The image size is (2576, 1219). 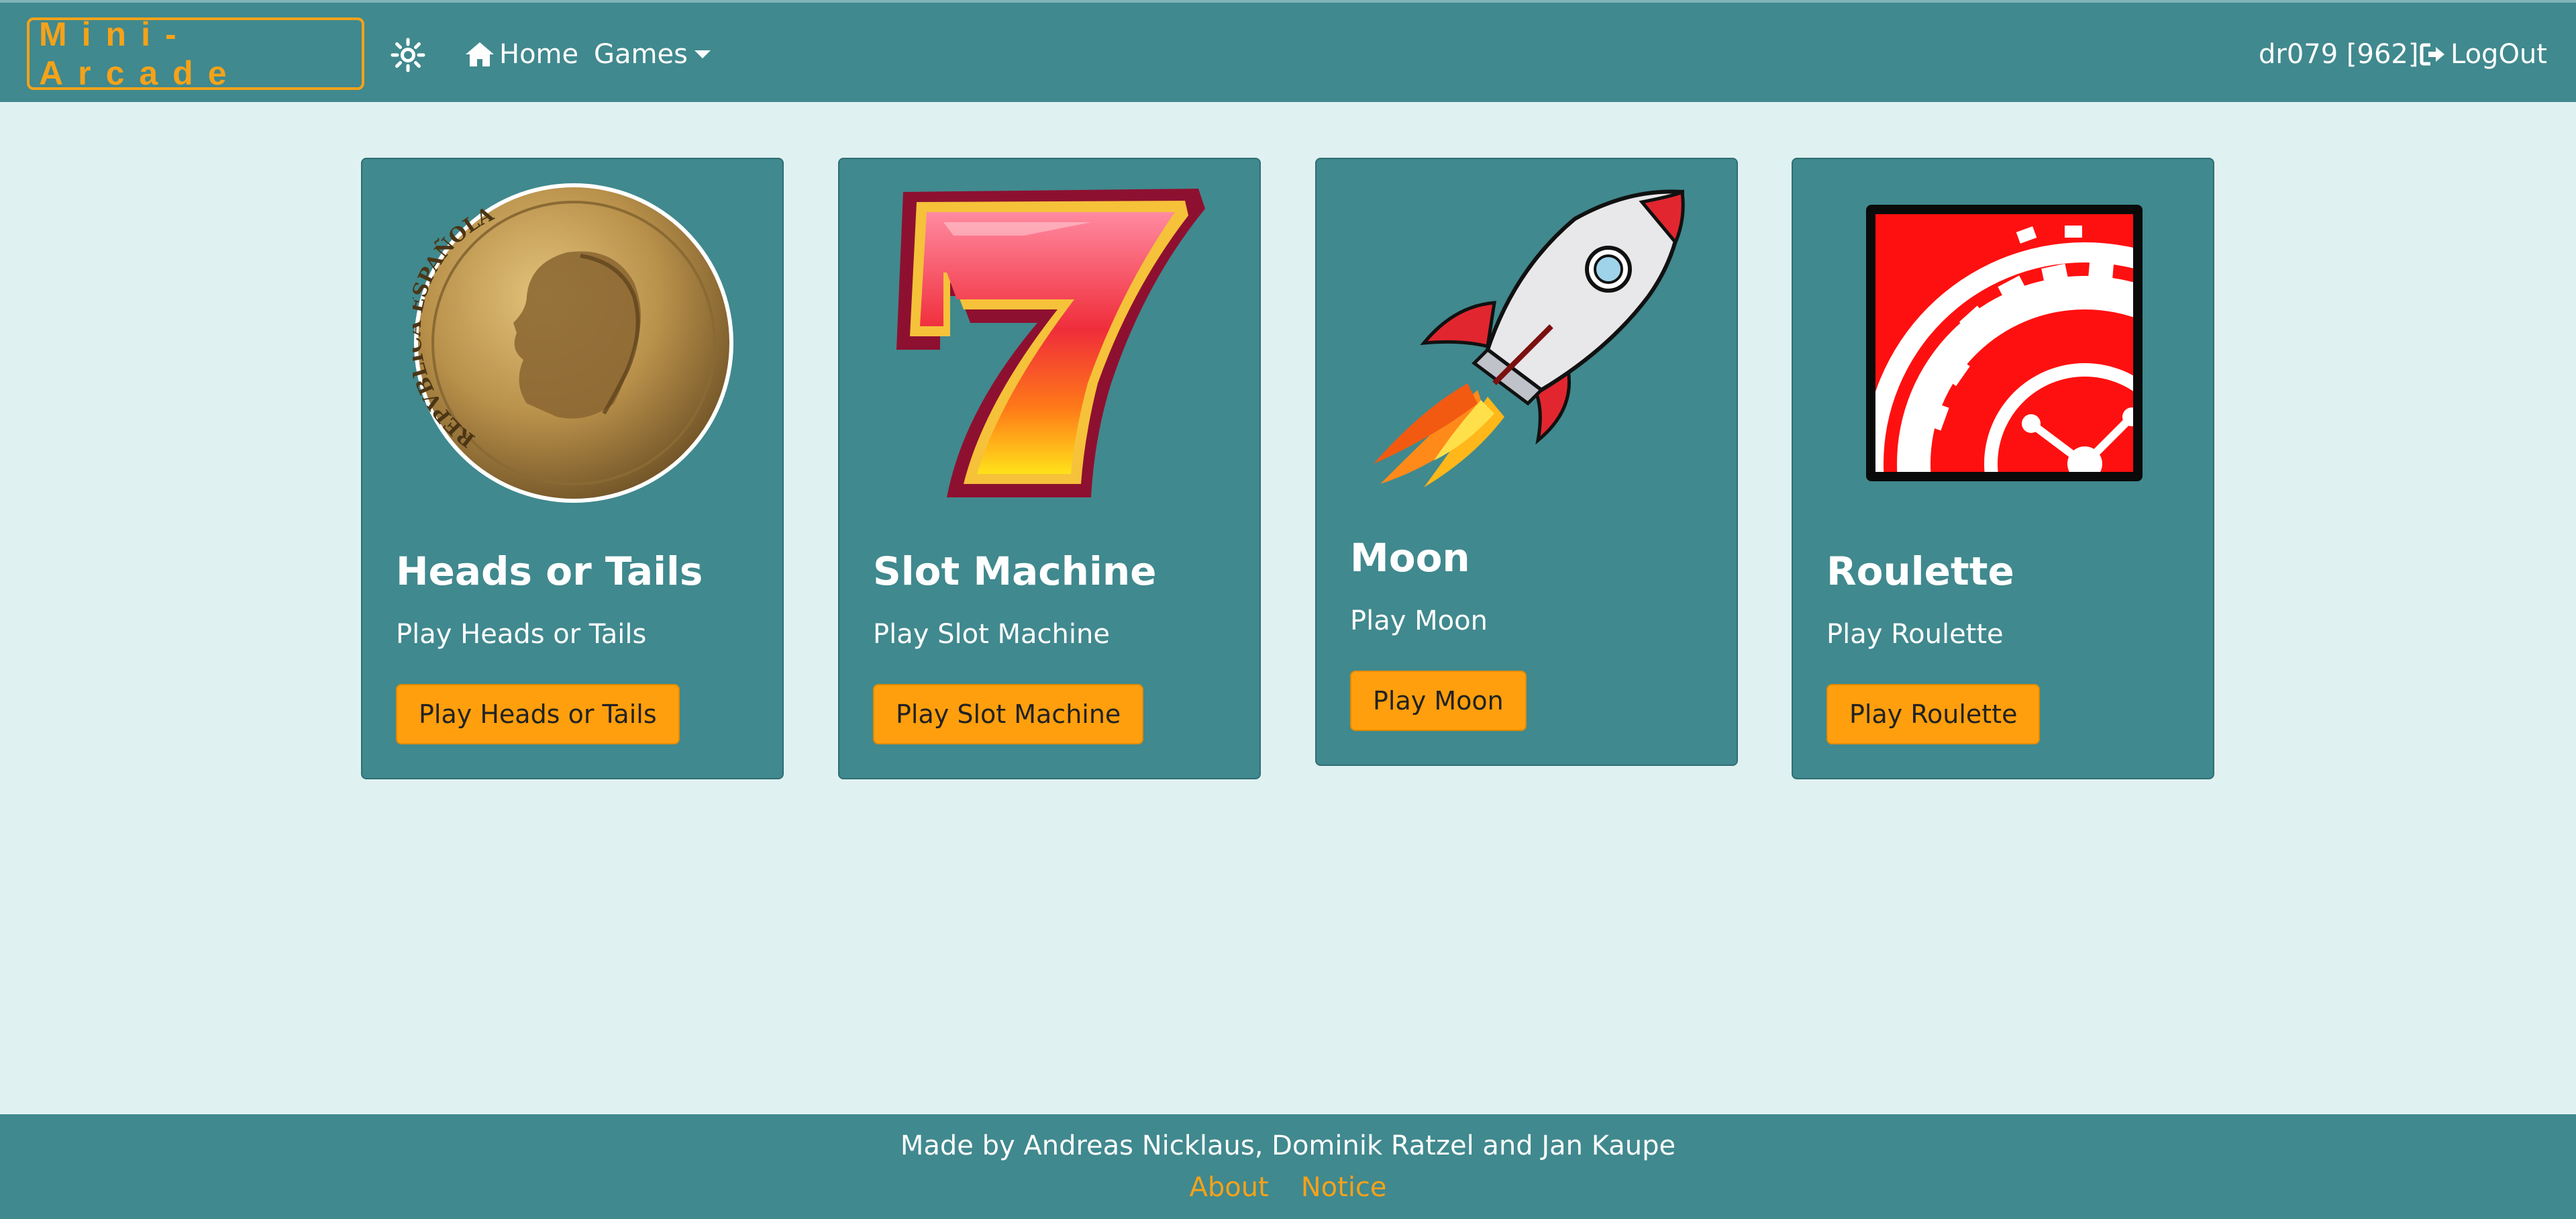 I want to click on game-card-moon: Moon Play Moon Play Moon, so click(x=1526, y=462).